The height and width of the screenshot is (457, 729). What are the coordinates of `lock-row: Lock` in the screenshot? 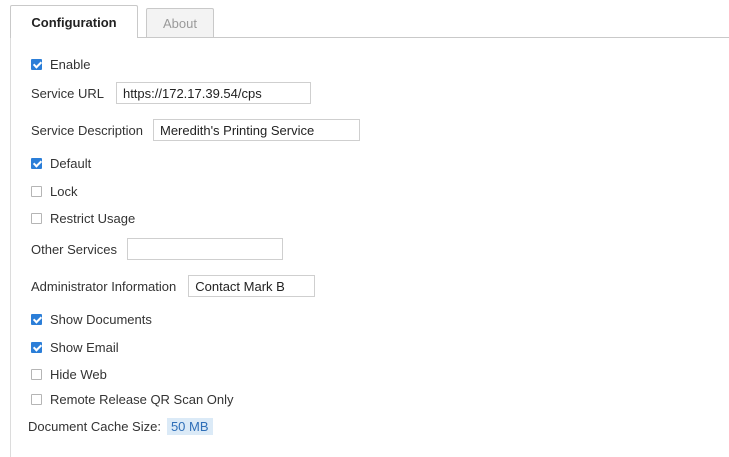 It's located at (54, 191).